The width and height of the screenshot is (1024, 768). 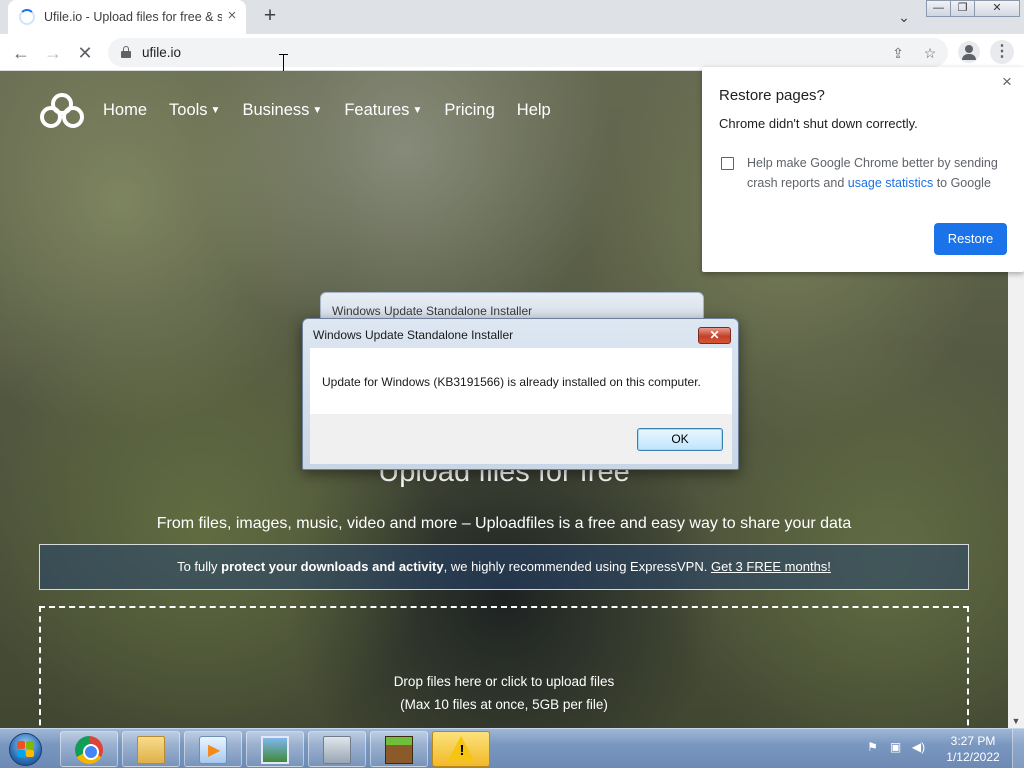 I want to click on kebab-menu-icon: ⋮, so click(x=1002, y=52).